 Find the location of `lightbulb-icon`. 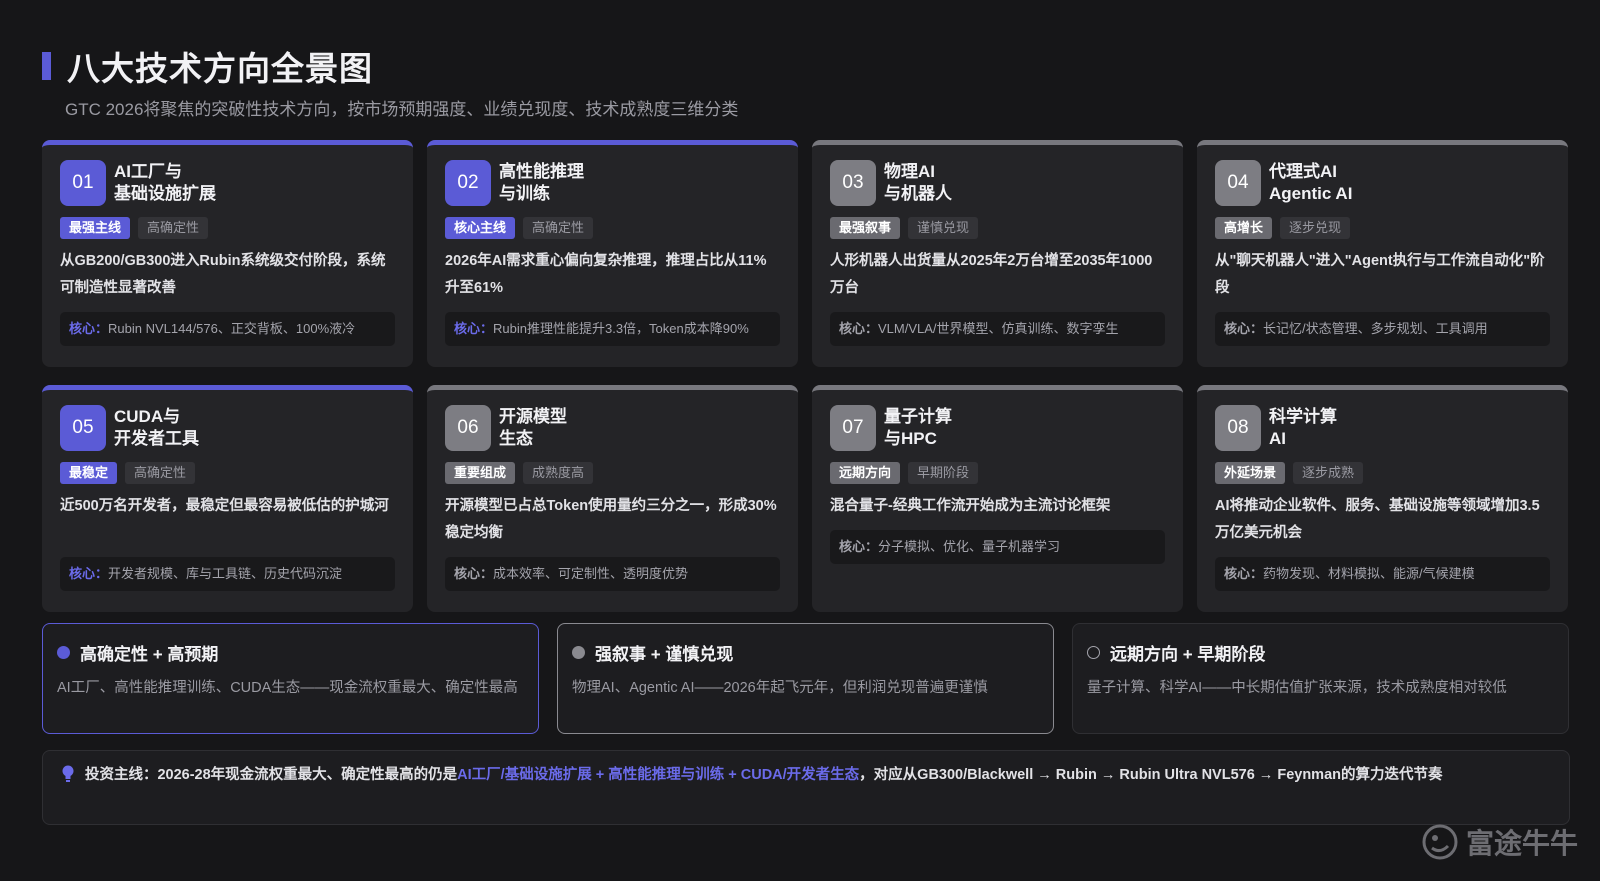

lightbulb-icon is located at coordinates (70, 793).